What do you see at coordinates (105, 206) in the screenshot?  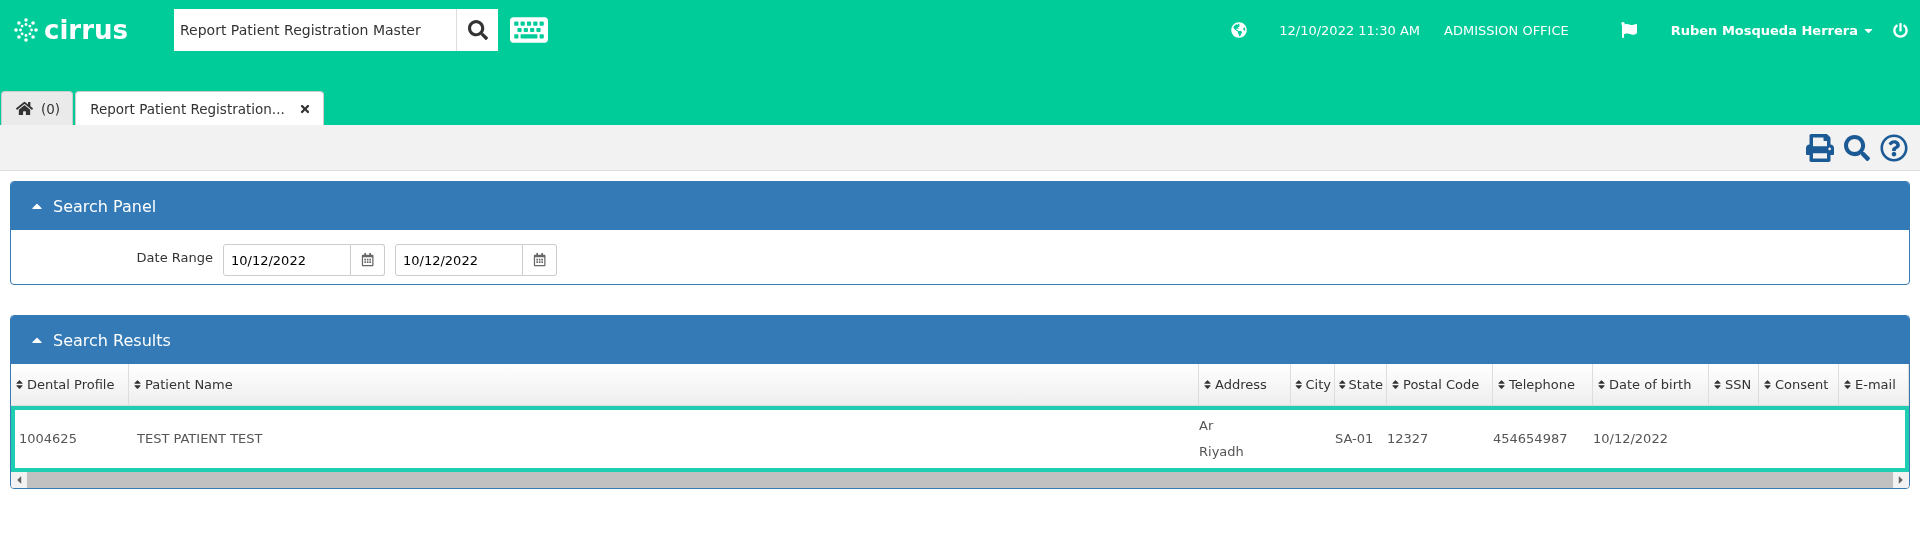 I see `panel-title: Search Panel` at bounding box center [105, 206].